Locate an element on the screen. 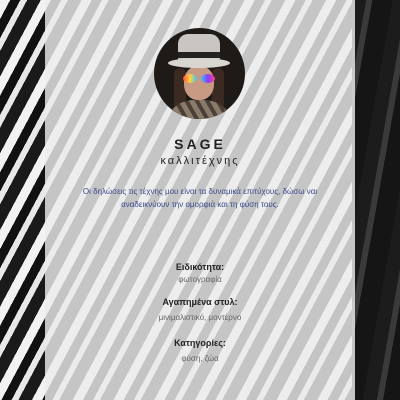 The height and width of the screenshot is (400, 400). profile-role: καλλιτέχνης is located at coordinates (200, 161).